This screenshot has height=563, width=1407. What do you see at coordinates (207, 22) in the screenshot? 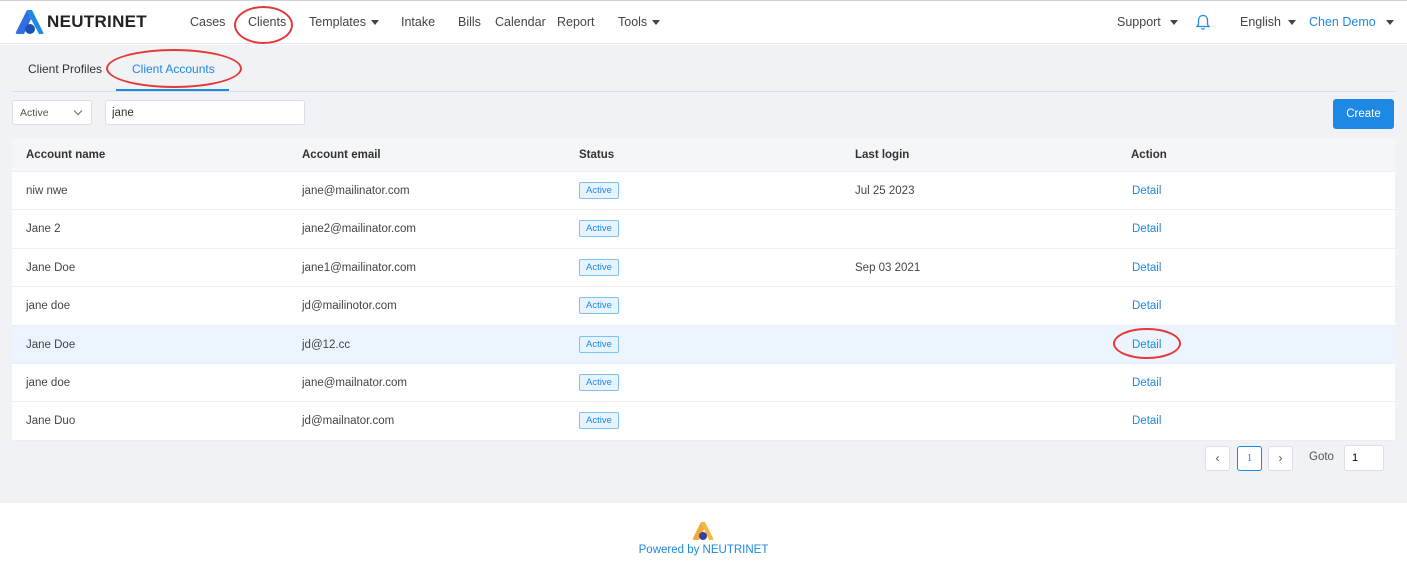
I see `nav-cases: Cases` at bounding box center [207, 22].